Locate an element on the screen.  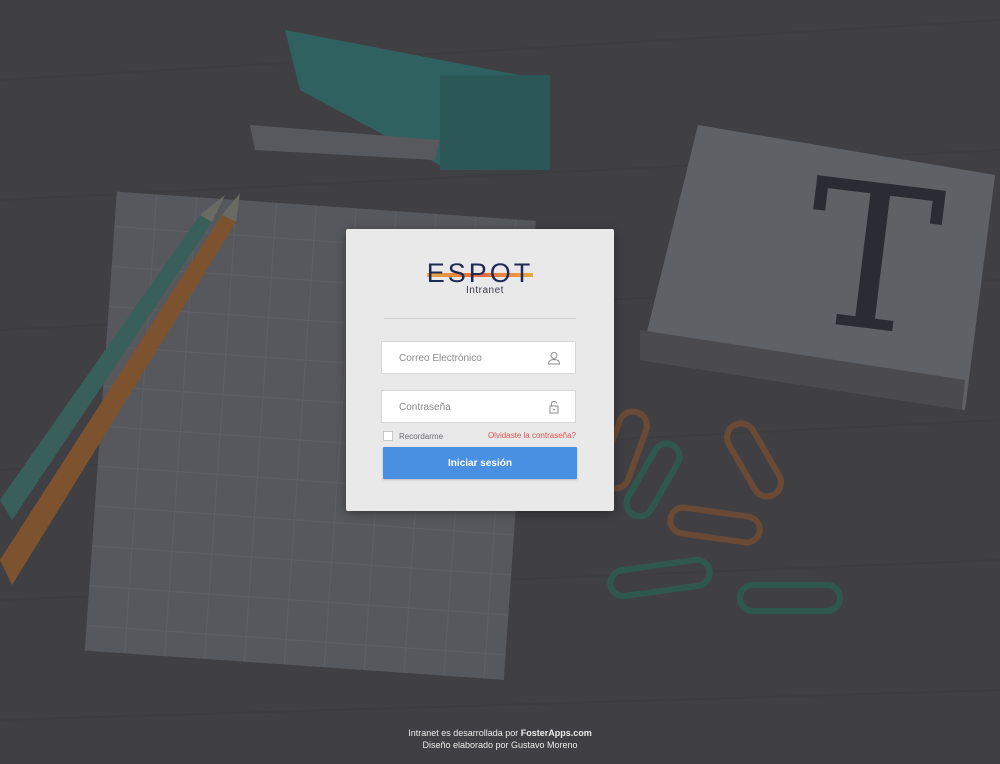
password-field is located at coordinates (478, 407).